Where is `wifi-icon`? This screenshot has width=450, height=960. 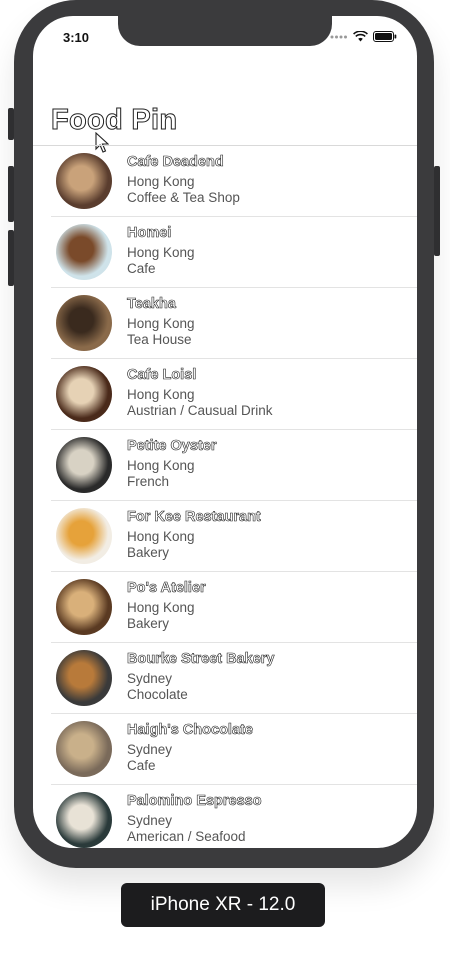 wifi-icon is located at coordinates (360, 36).